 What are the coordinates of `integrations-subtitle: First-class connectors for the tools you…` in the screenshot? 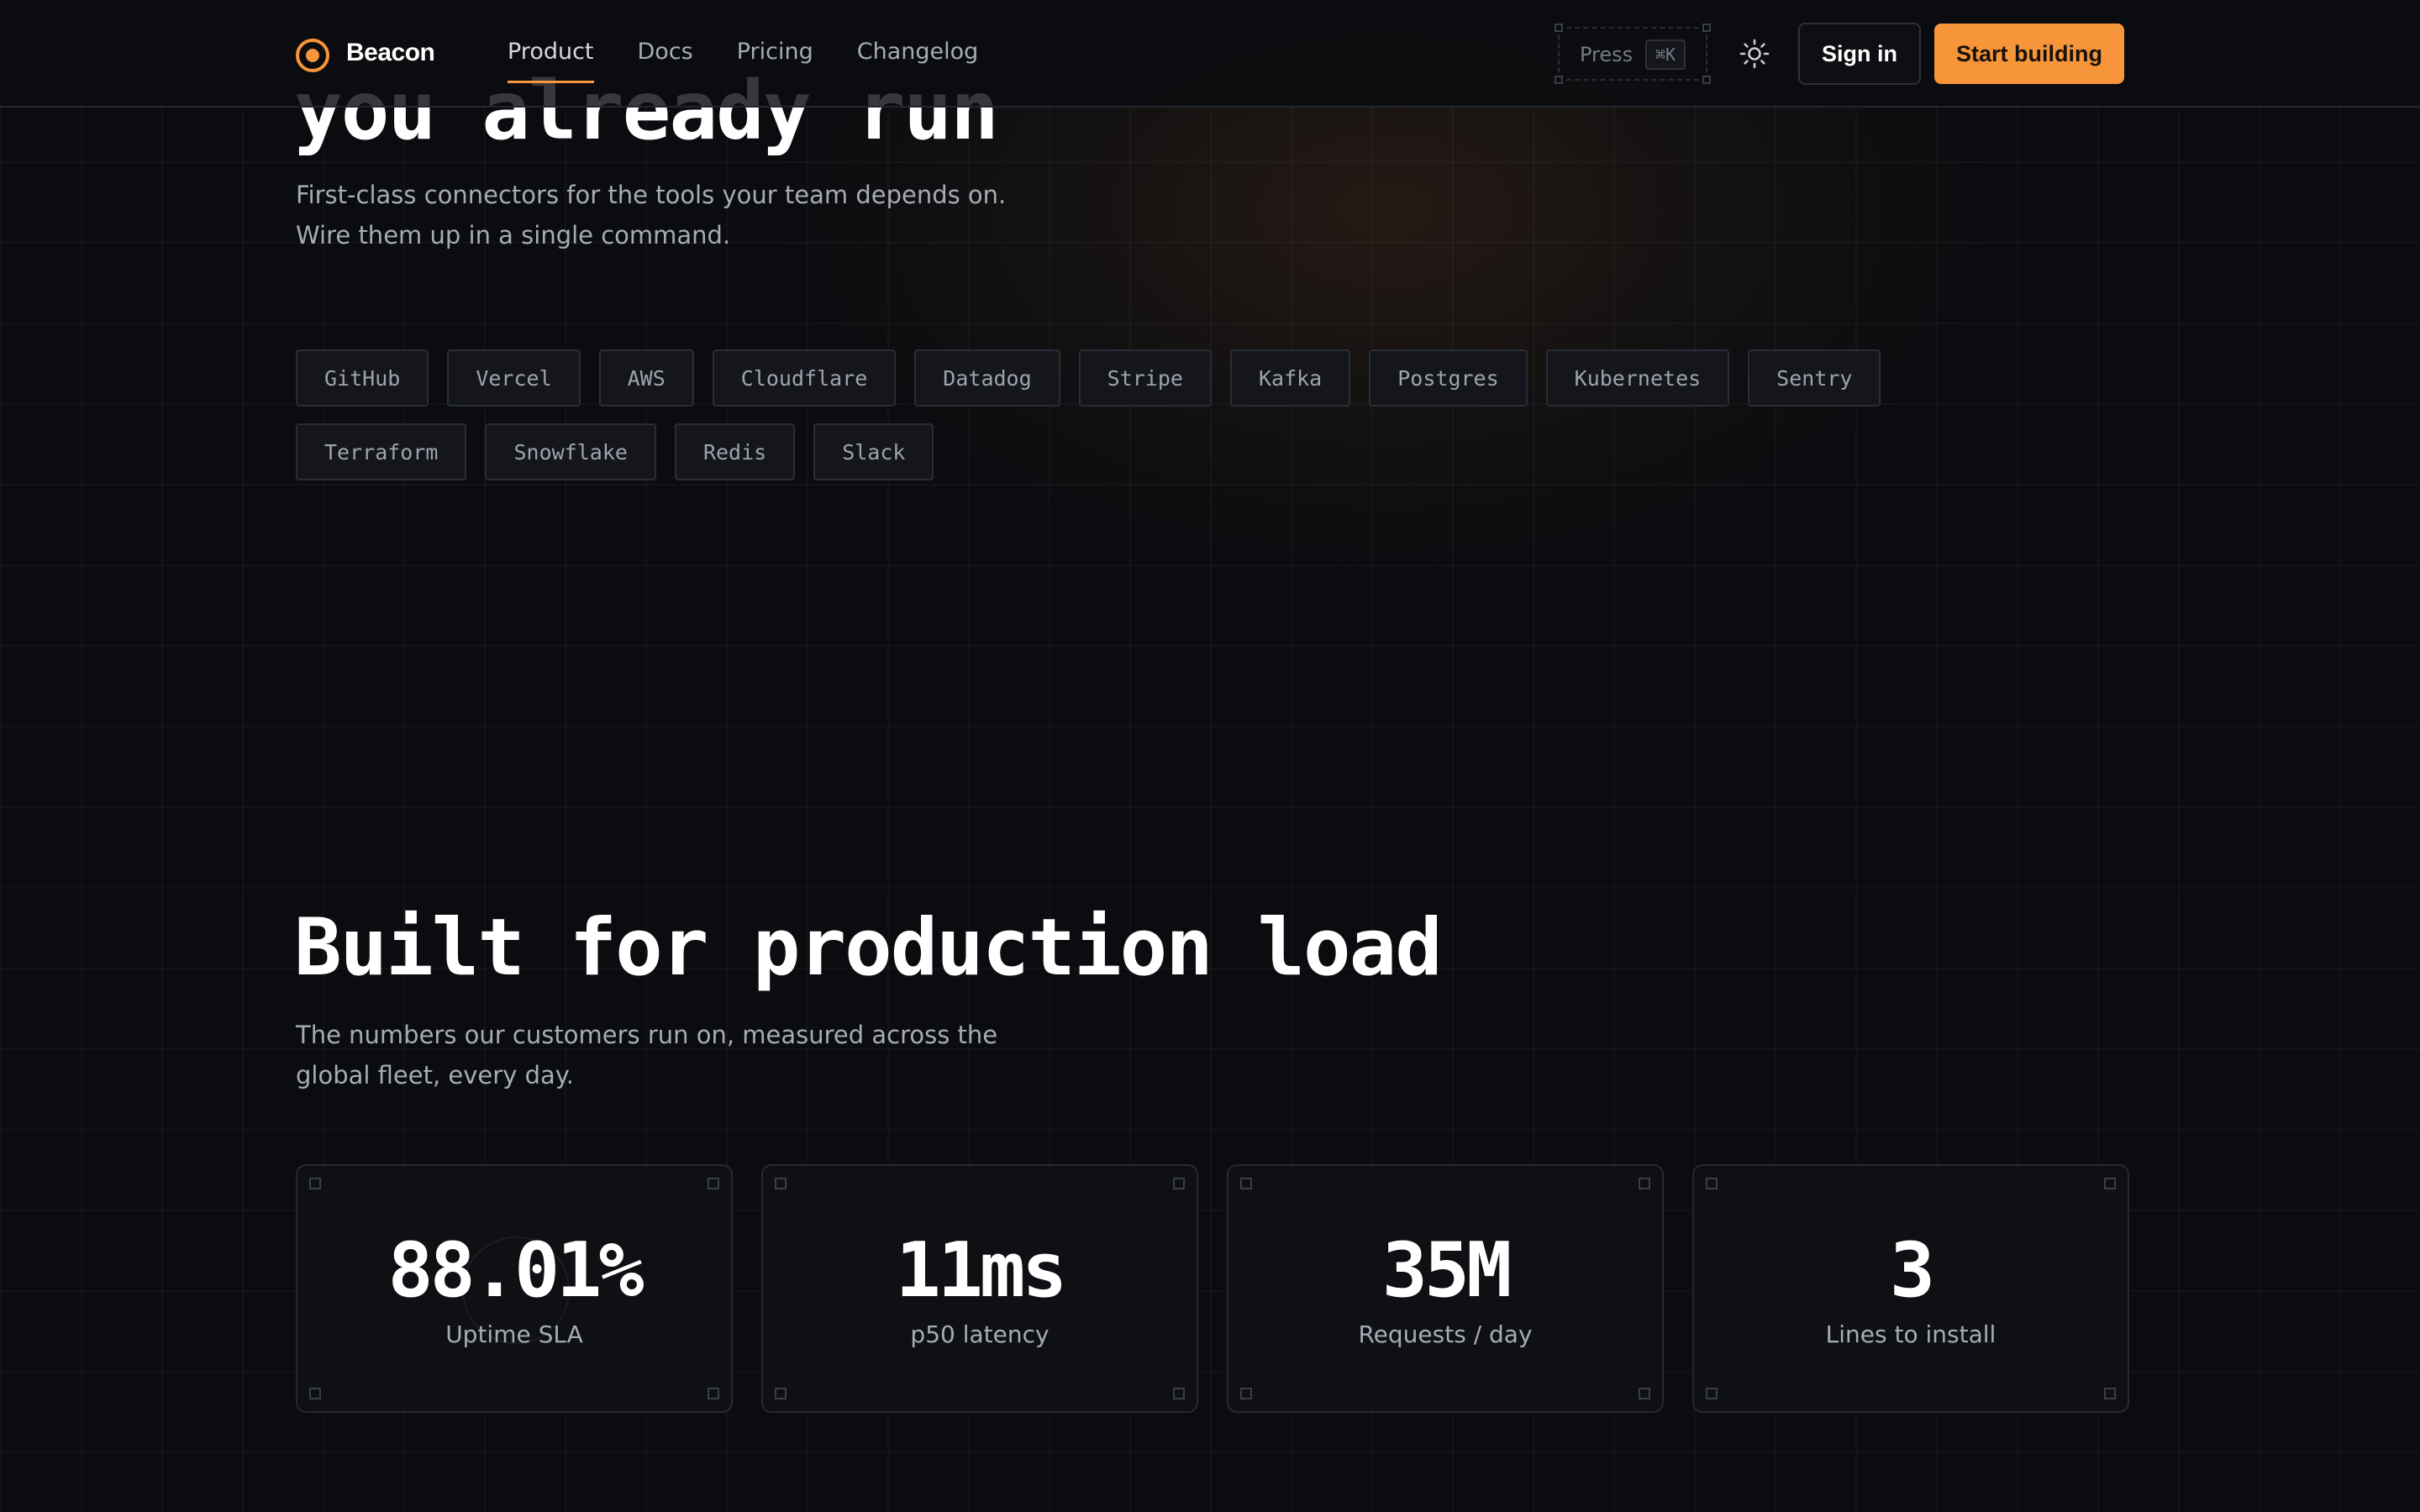 It's located at (674, 215).